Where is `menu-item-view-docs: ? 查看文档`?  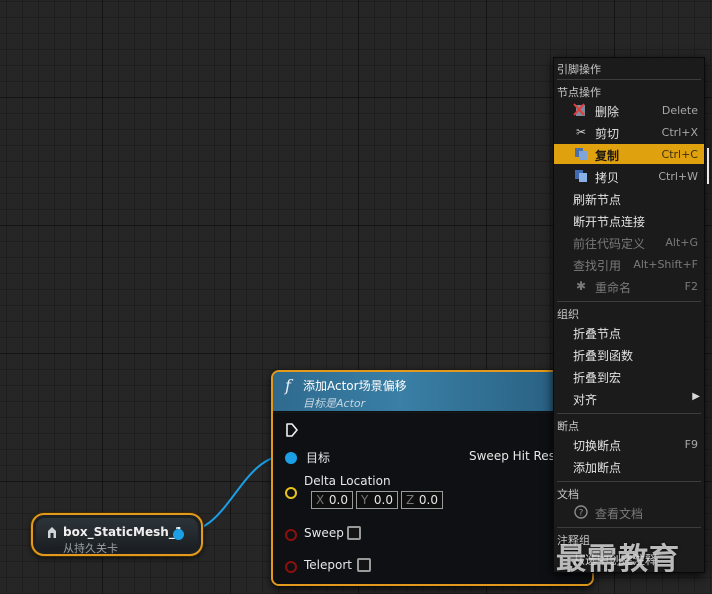
menu-item-view-docs: ? 查看文档 is located at coordinates (629, 512).